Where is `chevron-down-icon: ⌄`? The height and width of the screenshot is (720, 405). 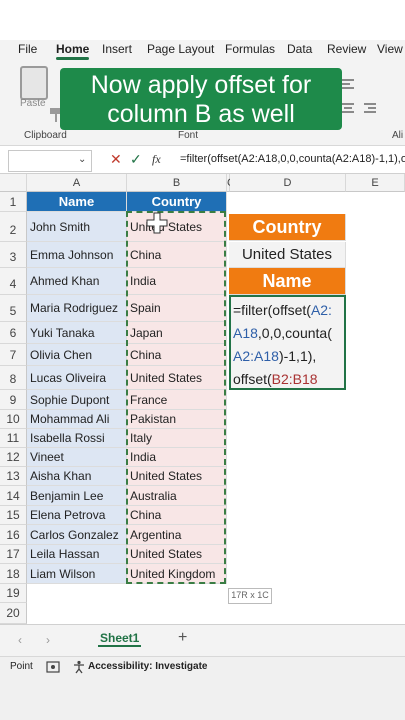
chevron-down-icon: ⌄ is located at coordinates (82, 159).